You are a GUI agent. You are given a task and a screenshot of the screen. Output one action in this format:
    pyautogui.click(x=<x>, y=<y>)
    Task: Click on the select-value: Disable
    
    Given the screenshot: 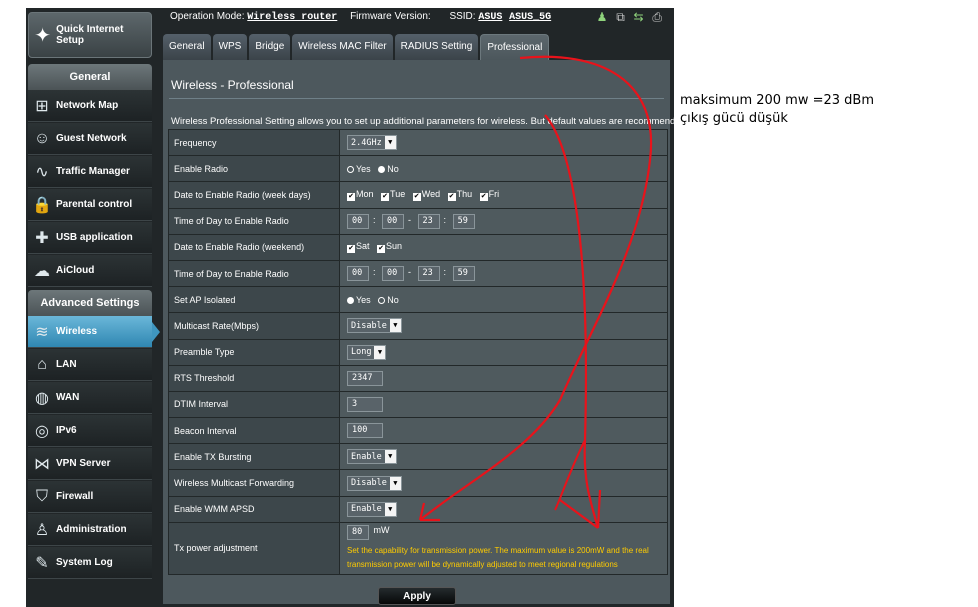 What is the action you would take?
    pyautogui.click(x=369, y=483)
    